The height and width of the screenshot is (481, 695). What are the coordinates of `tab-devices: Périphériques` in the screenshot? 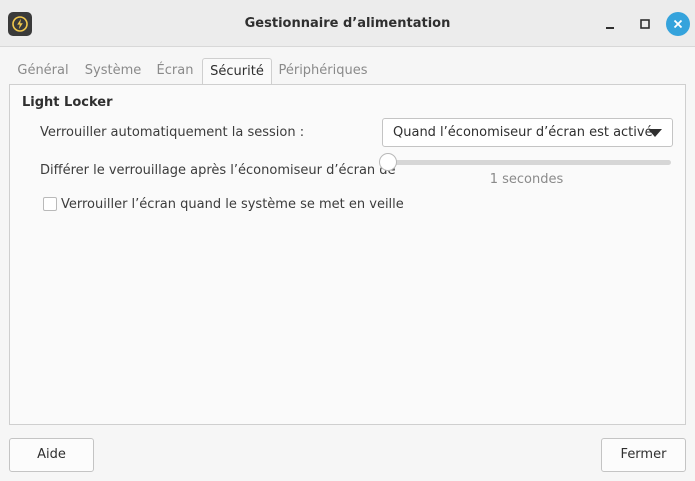 It's located at (323, 71).